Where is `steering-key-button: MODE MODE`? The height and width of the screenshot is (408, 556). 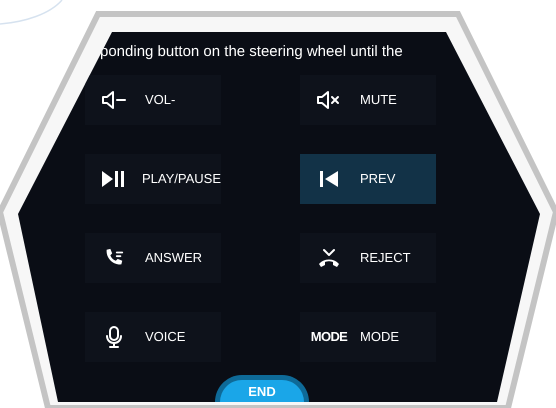
steering-key-button: MODE MODE is located at coordinates (368, 337).